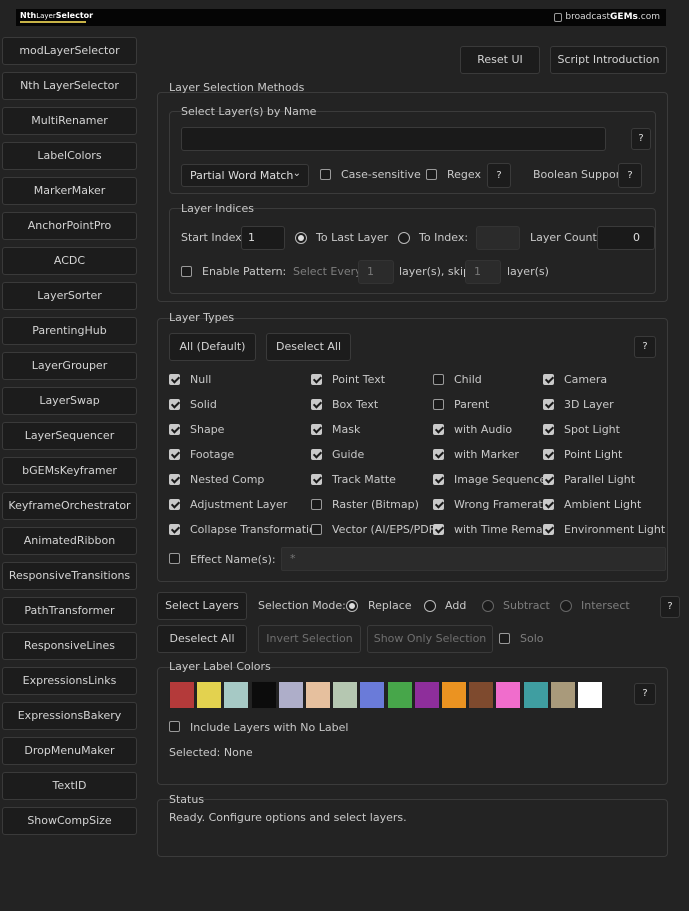 This screenshot has height=911, width=689. I want to click on mode-help-button: ?, so click(670, 607).